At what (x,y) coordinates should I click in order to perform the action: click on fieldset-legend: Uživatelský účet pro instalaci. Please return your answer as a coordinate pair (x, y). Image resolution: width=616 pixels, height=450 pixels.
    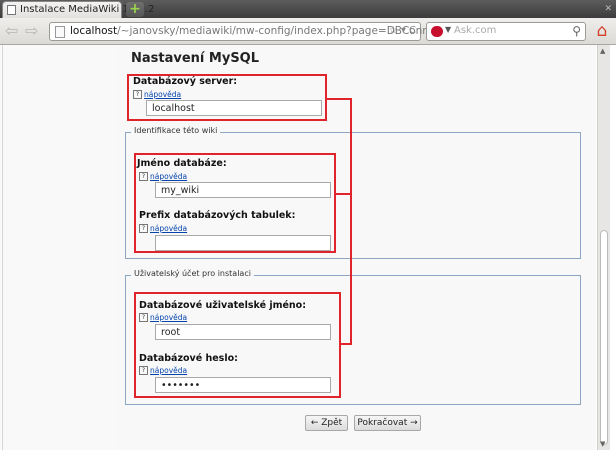
    Looking at the image, I should click on (192, 273).